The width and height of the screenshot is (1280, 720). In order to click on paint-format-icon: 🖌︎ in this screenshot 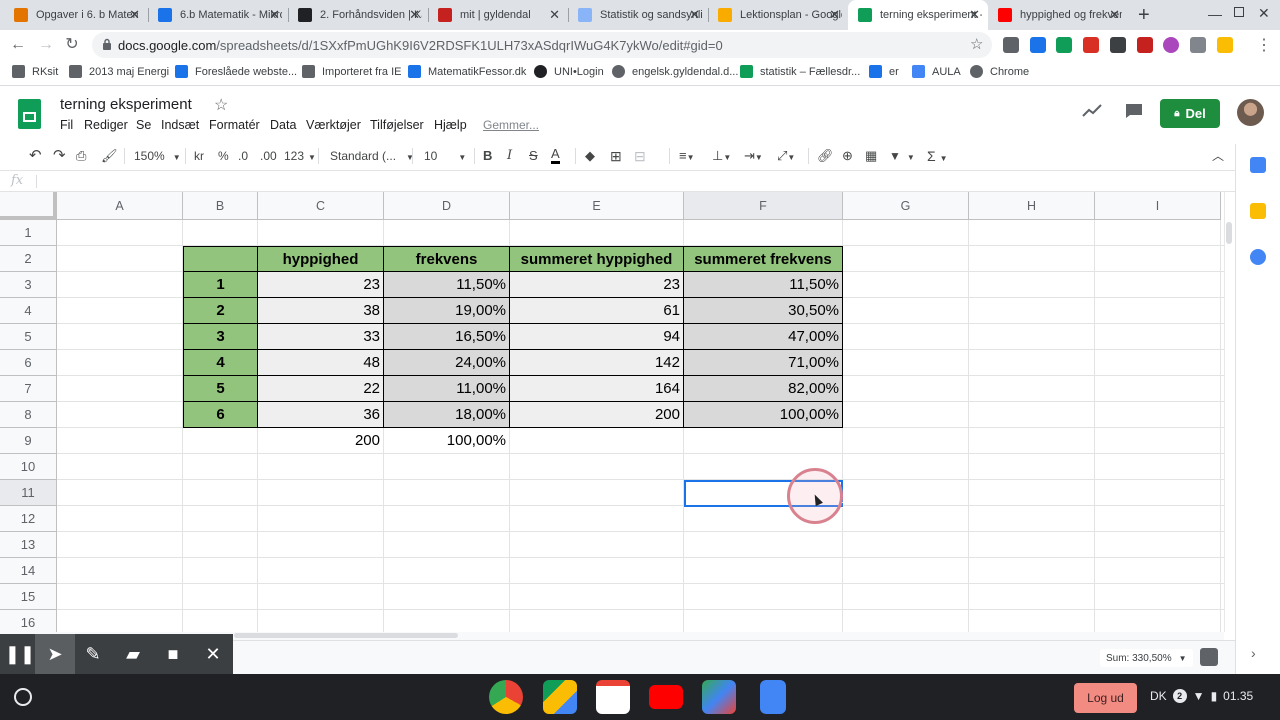, I will do `click(109, 156)`.